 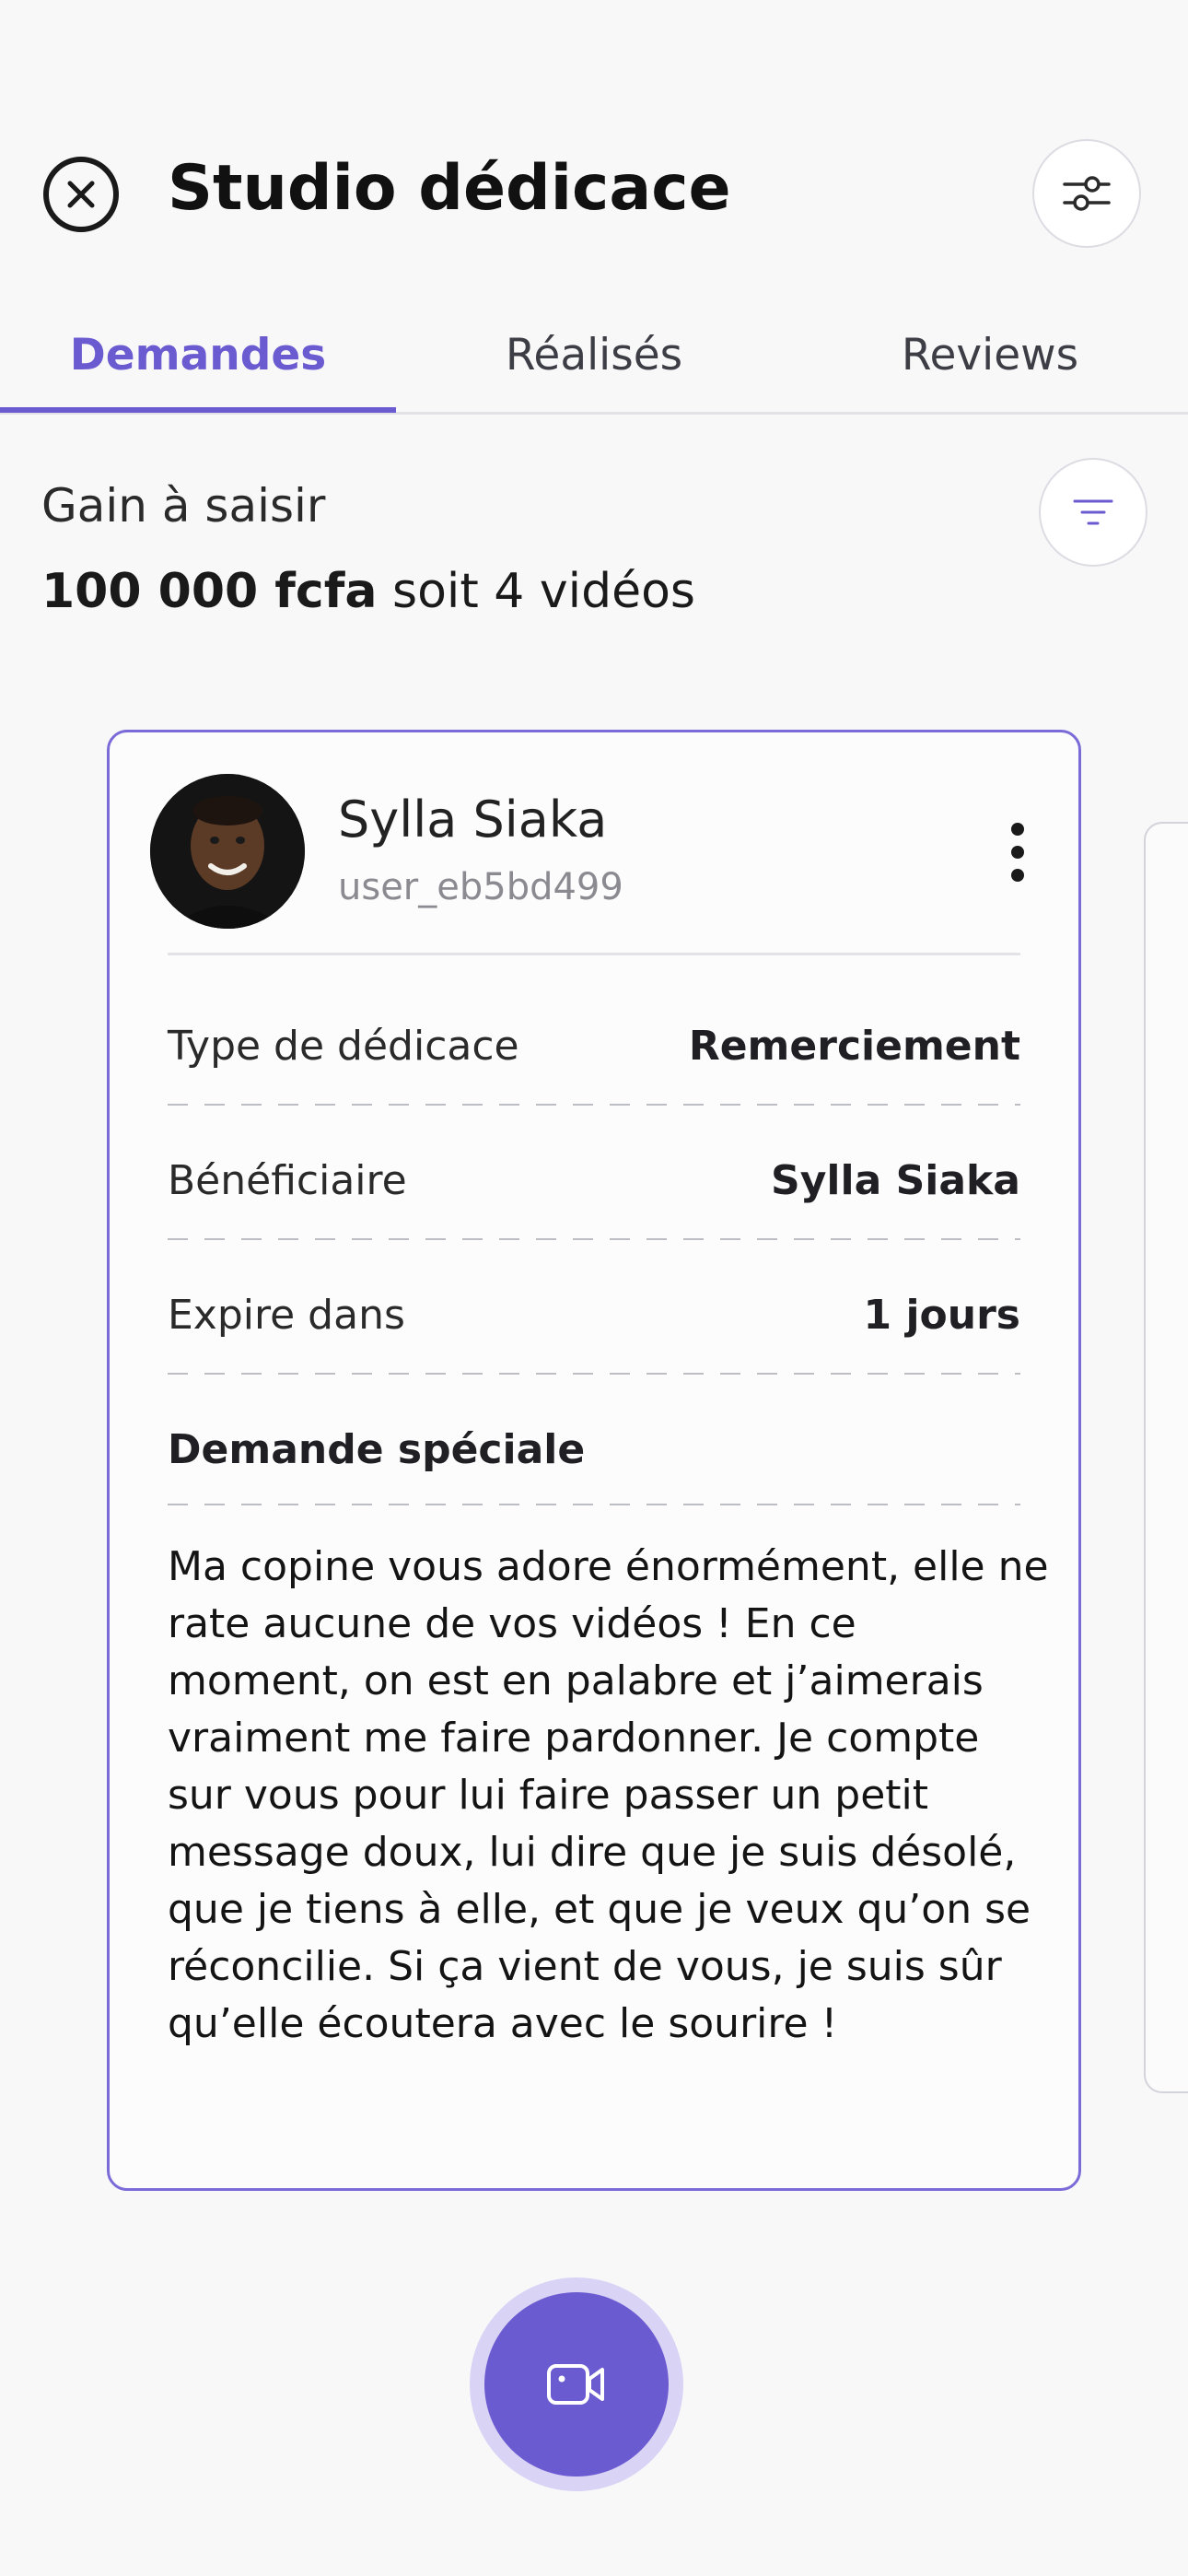 I want to click on avatar-portrait, so click(x=227, y=851).